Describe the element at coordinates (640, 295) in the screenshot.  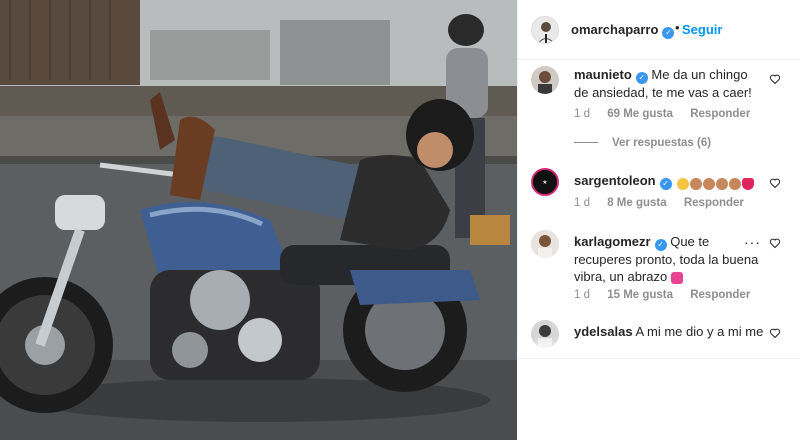
I see `comment-likes: 15 Me gusta` at that location.